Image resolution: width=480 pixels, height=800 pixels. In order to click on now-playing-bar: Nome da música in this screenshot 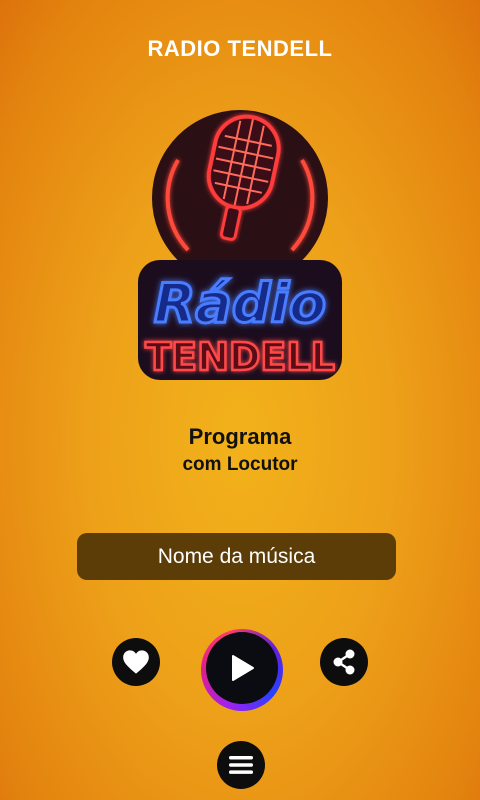, I will do `click(236, 556)`.